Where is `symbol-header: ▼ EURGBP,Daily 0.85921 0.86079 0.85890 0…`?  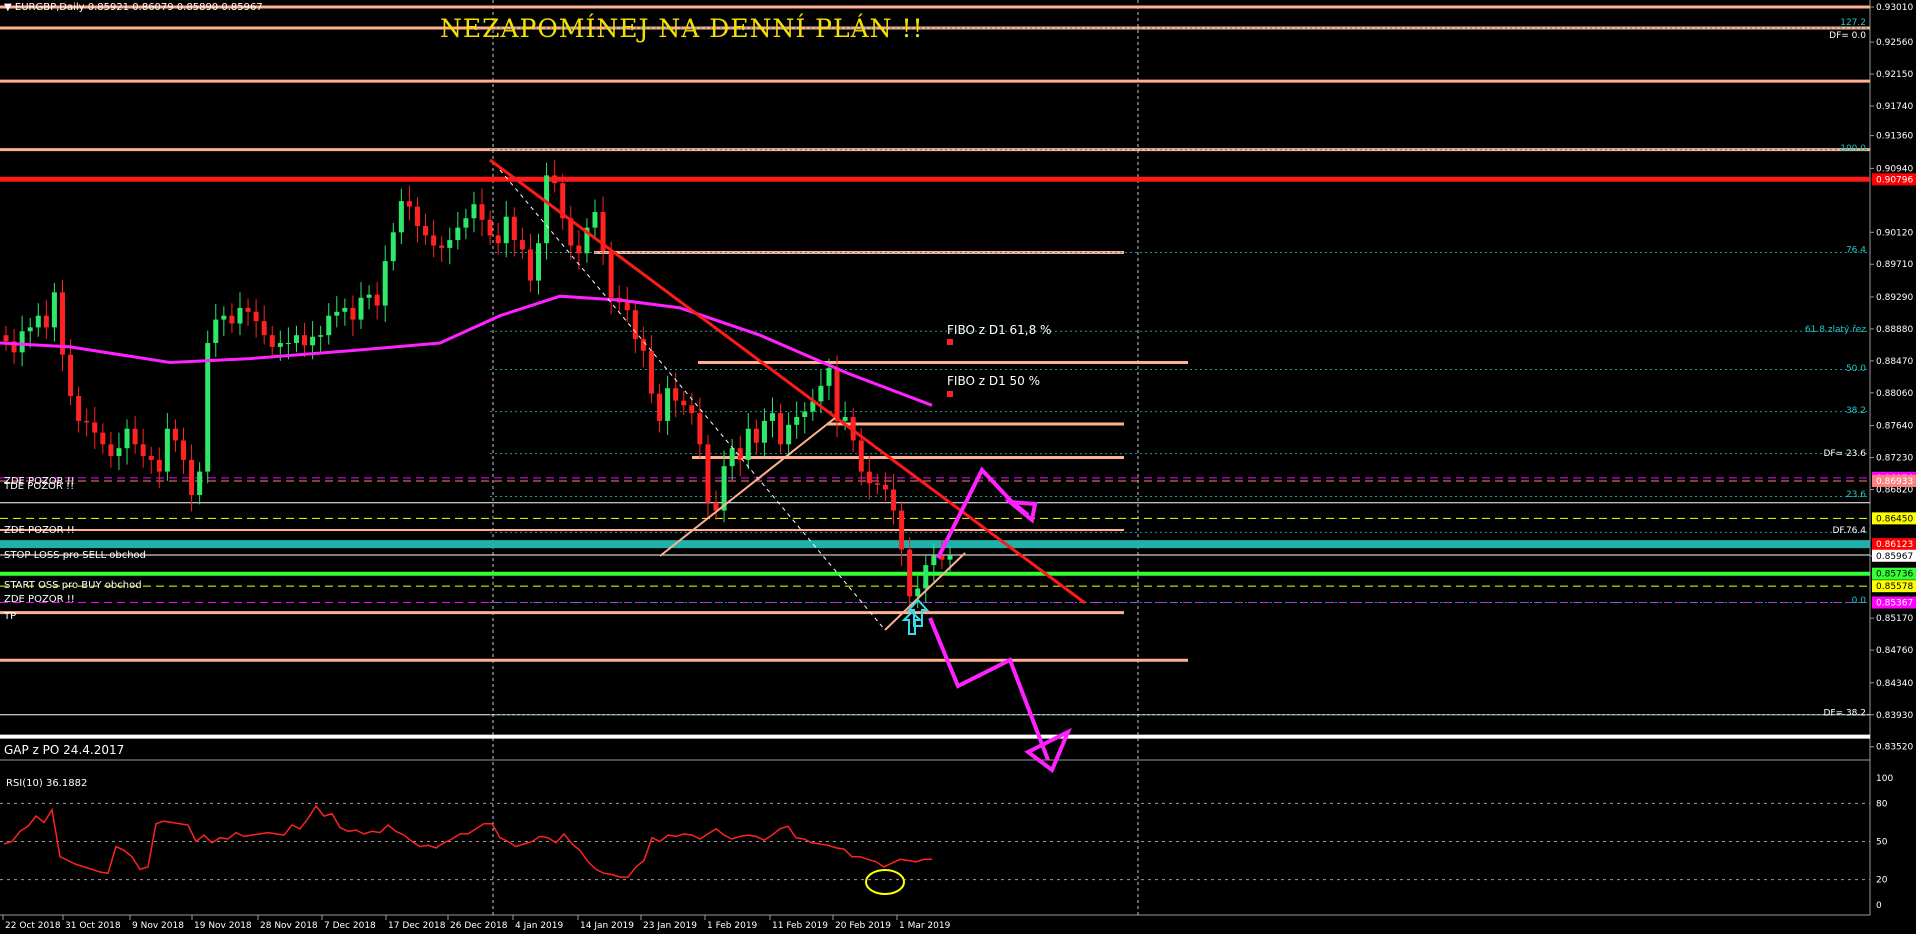
symbol-header: ▼ EURGBP,Daily 0.85921 0.86079 0.85890 0… is located at coordinates (133, 7).